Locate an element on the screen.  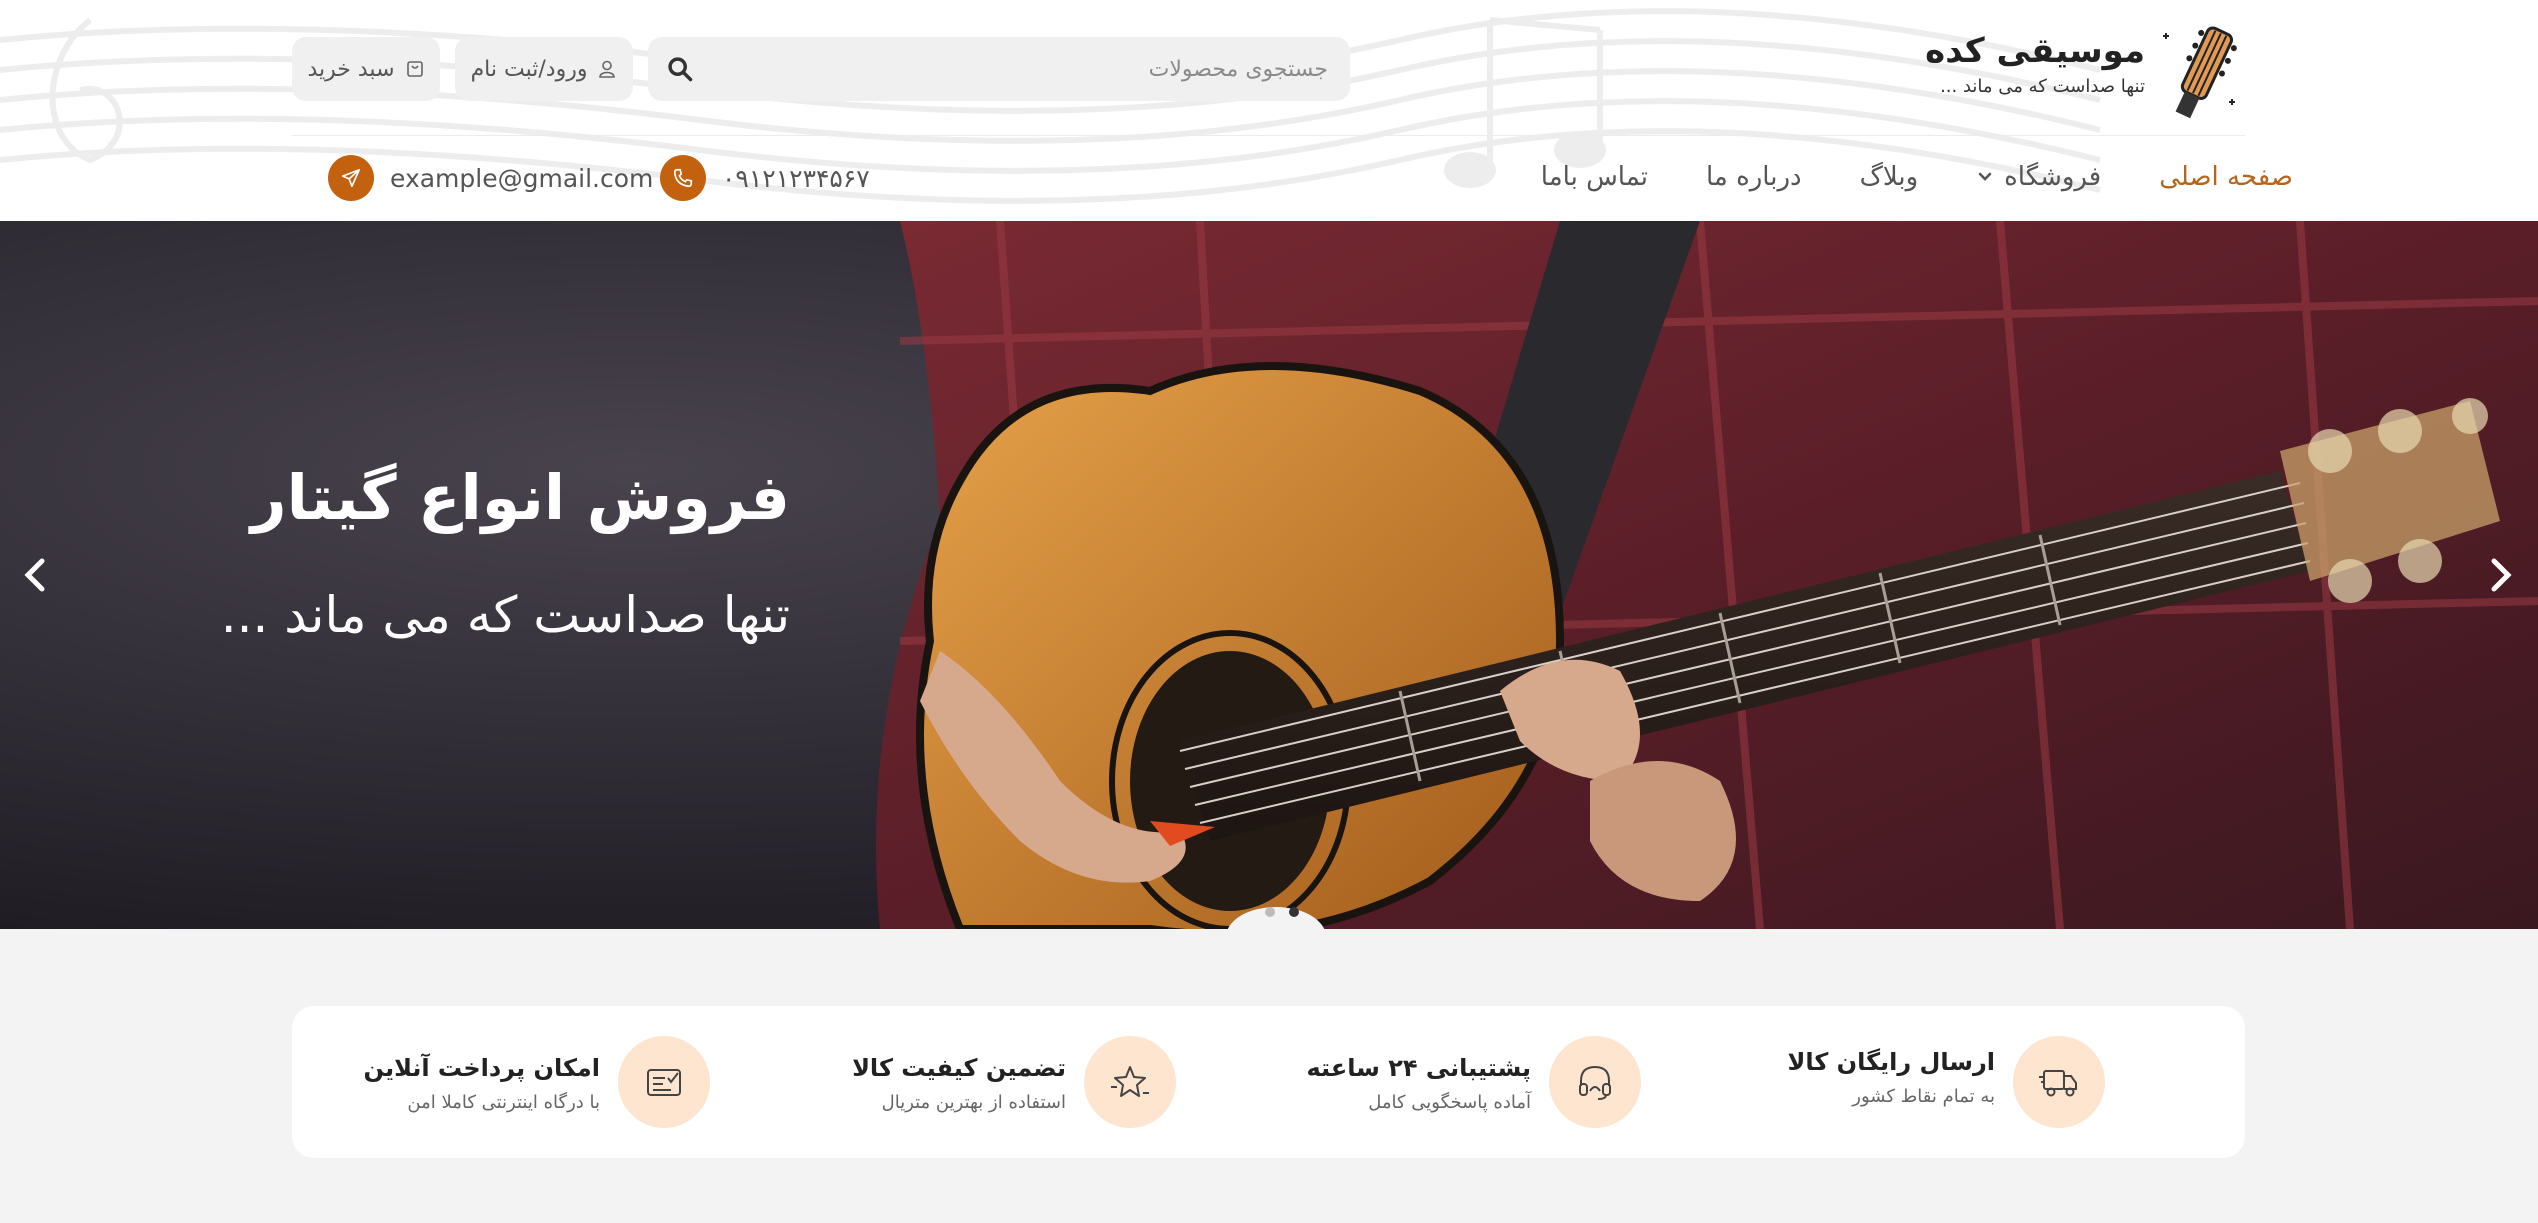
search-bar is located at coordinates (999, 69).